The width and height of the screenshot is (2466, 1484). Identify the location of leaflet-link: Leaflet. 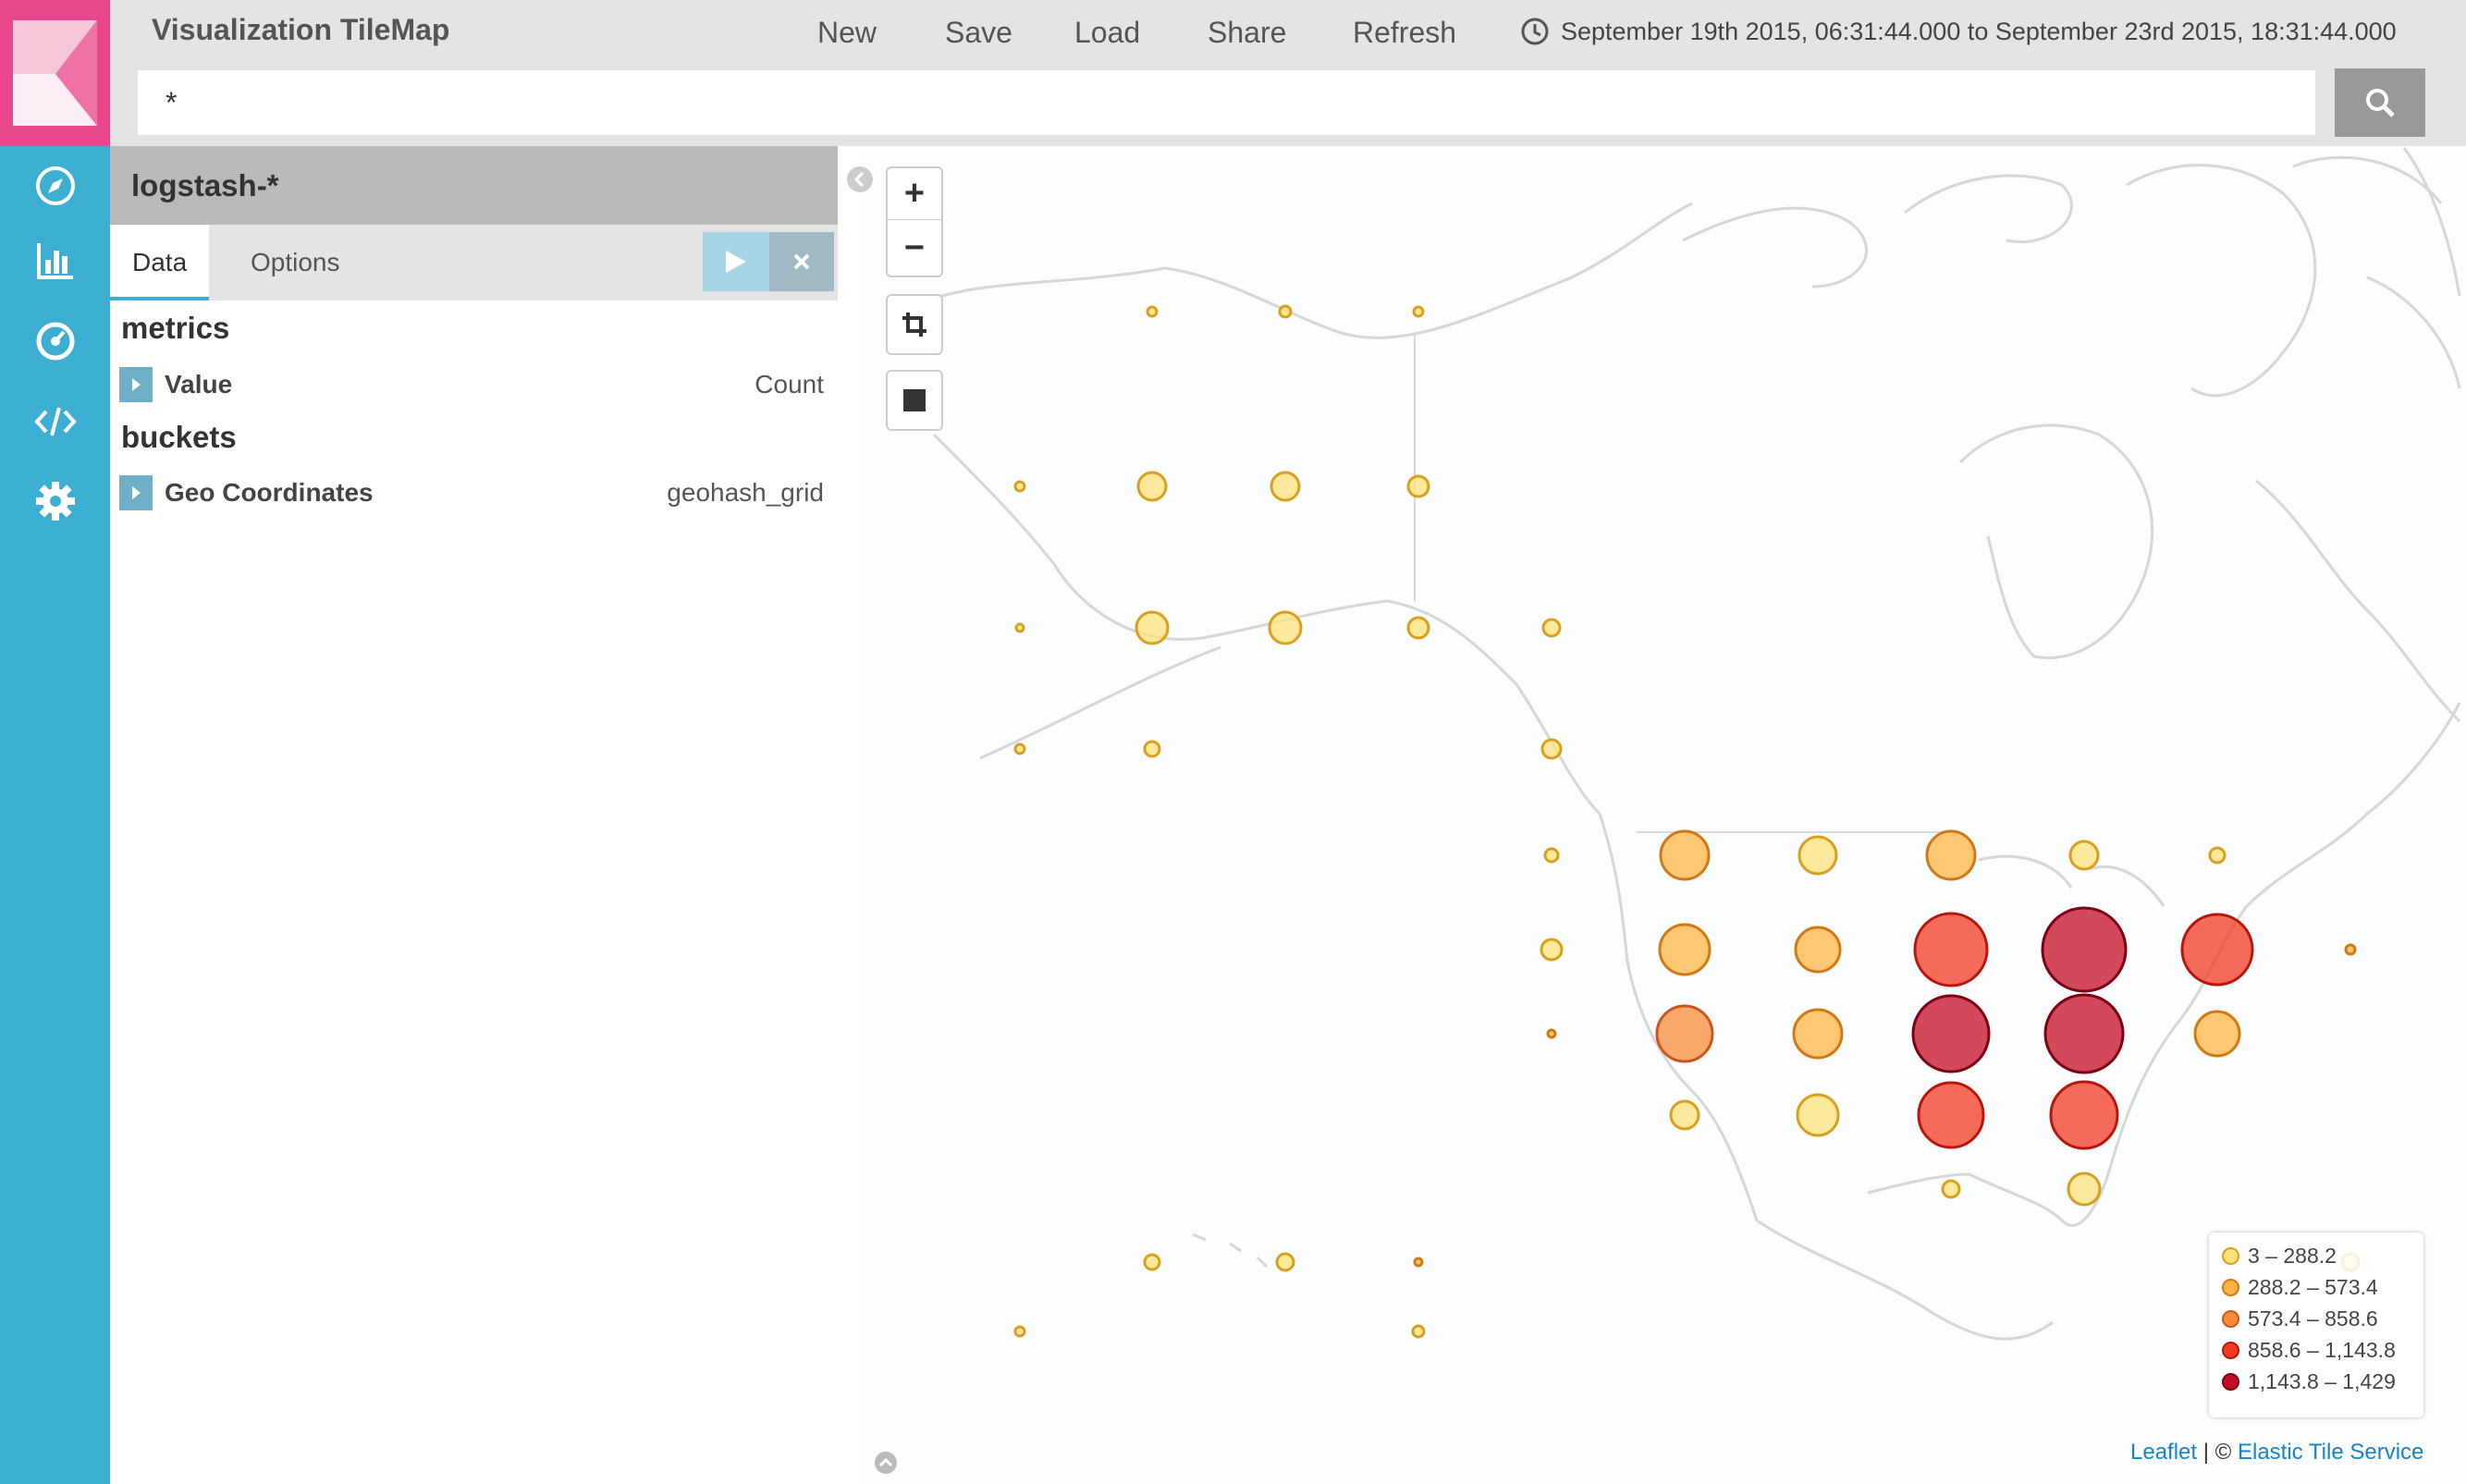
(2163, 1452).